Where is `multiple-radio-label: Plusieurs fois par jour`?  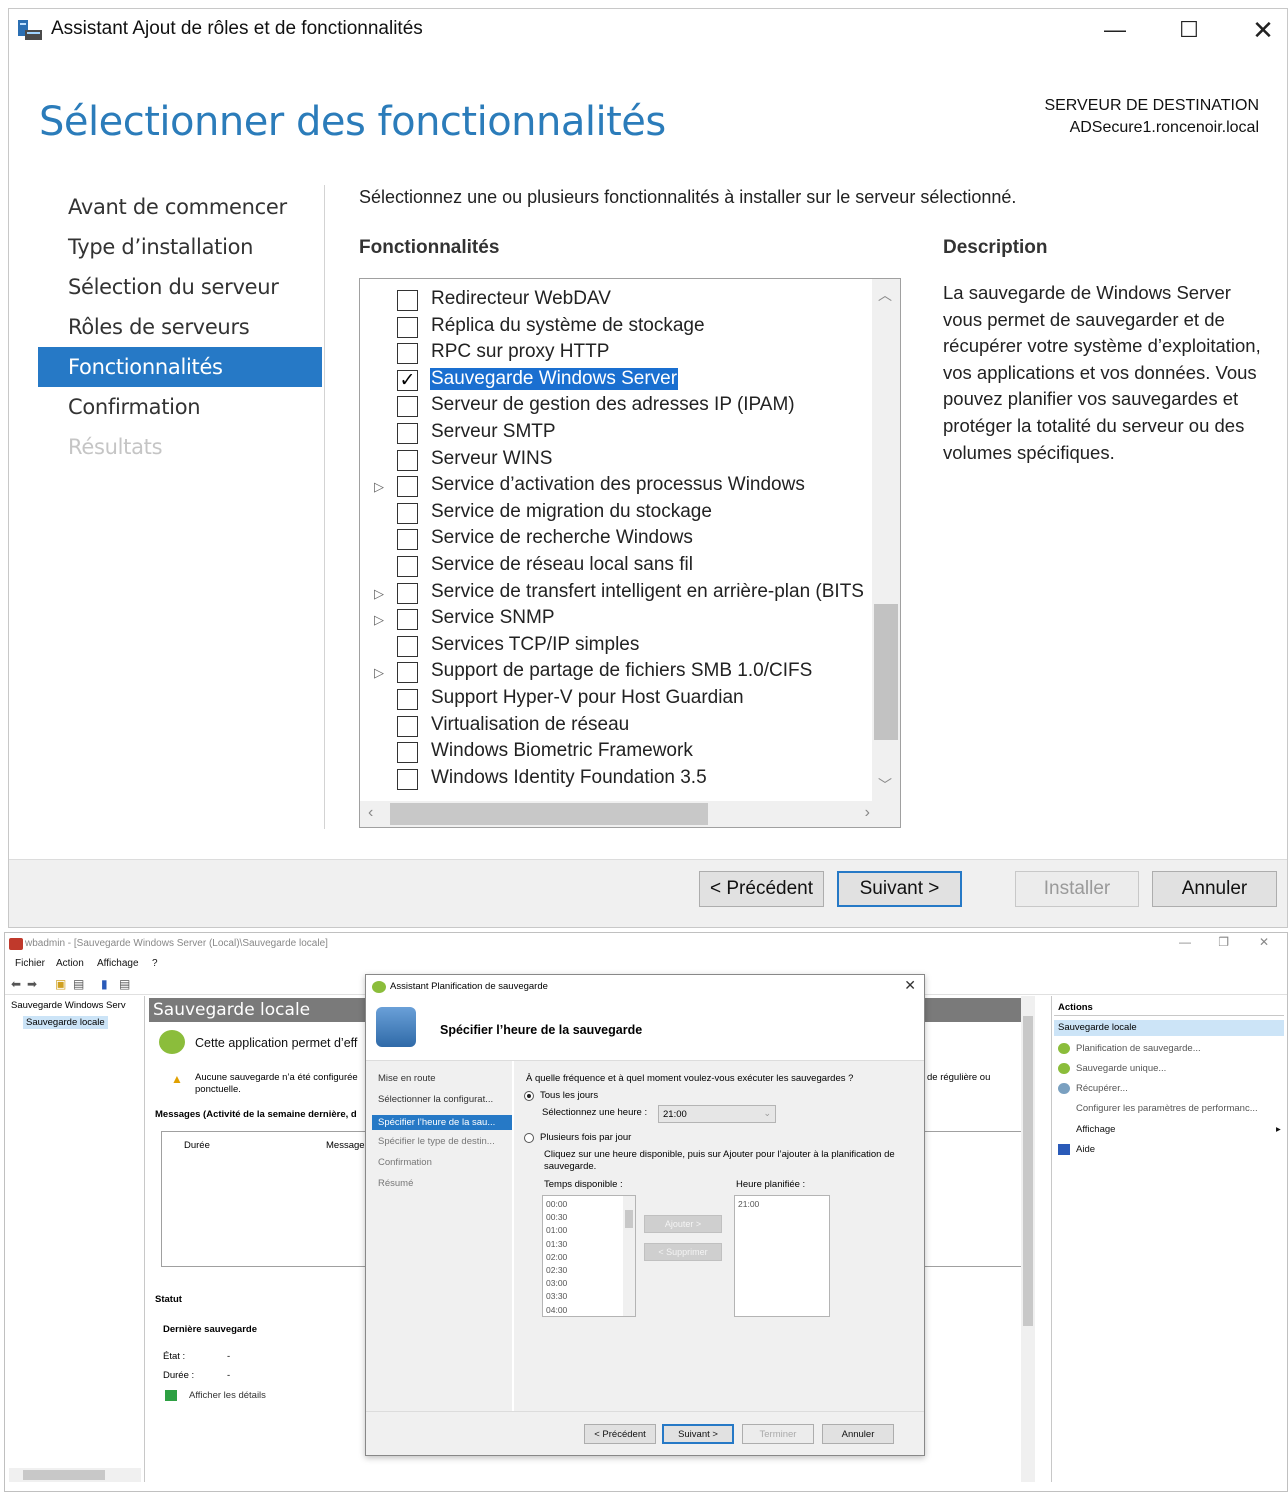 multiple-radio-label: Plusieurs fois par jour is located at coordinates (585, 1137).